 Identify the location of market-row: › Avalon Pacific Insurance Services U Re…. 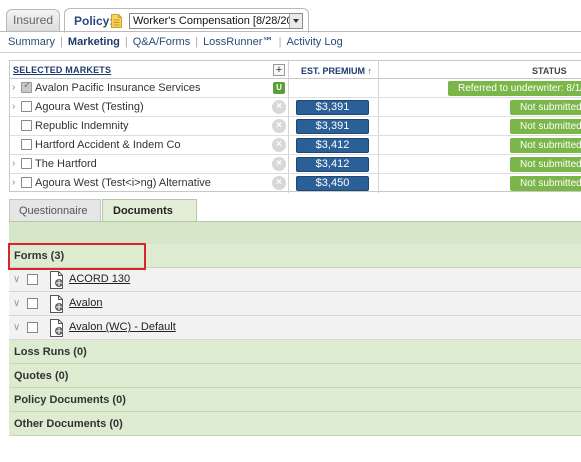
(295, 88).